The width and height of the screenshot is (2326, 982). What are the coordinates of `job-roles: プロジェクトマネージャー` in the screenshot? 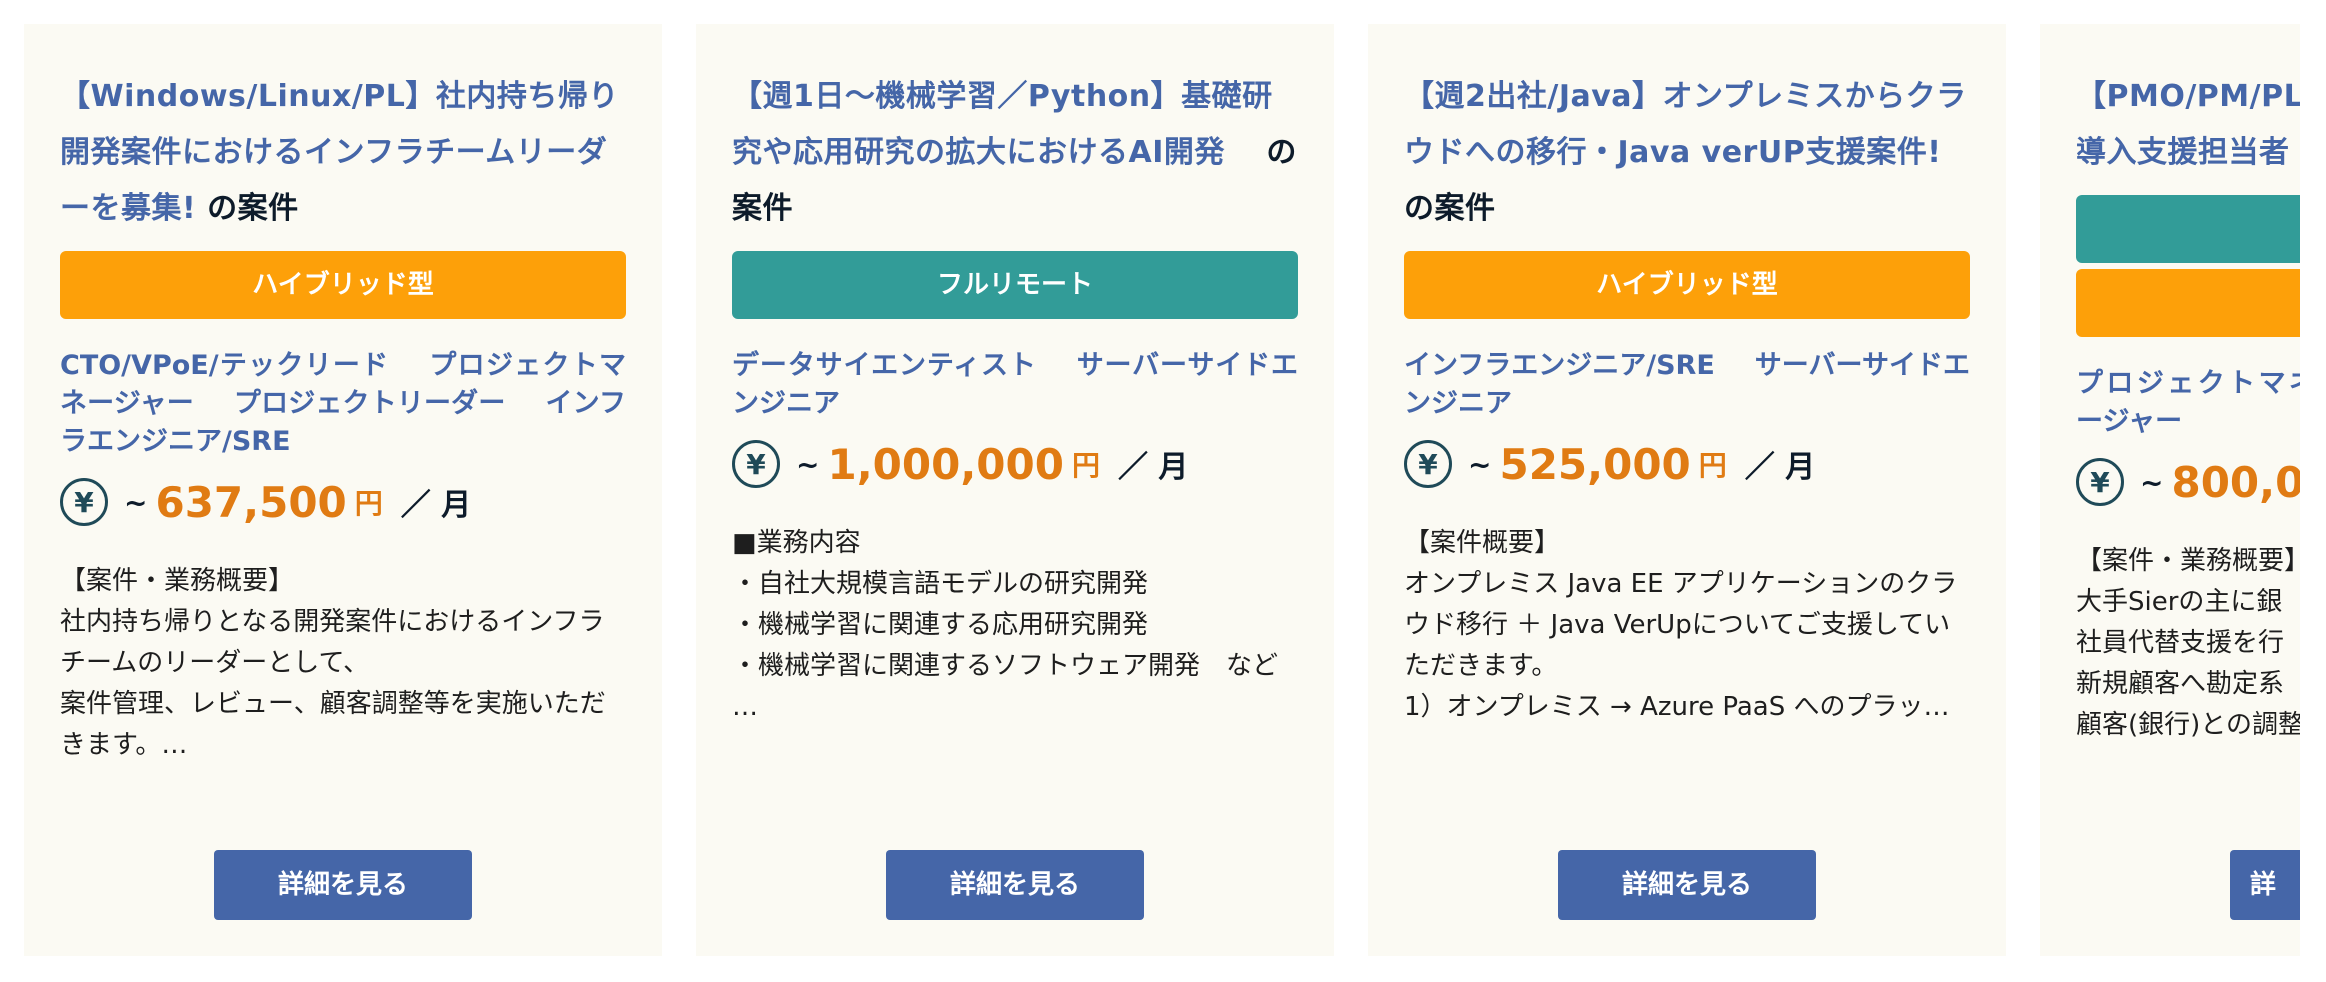 It's located at (2188, 403).